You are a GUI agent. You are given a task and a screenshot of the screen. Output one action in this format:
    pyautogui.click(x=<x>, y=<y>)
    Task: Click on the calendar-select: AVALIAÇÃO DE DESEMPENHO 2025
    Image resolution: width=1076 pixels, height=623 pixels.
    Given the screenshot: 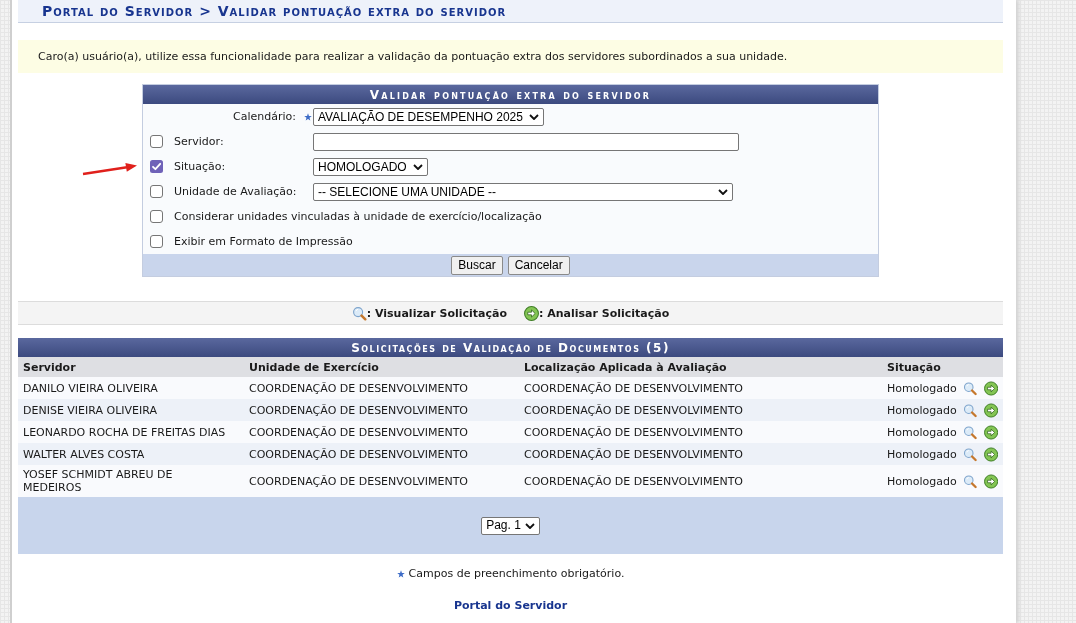 What is the action you would take?
    pyautogui.click(x=428, y=116)
    